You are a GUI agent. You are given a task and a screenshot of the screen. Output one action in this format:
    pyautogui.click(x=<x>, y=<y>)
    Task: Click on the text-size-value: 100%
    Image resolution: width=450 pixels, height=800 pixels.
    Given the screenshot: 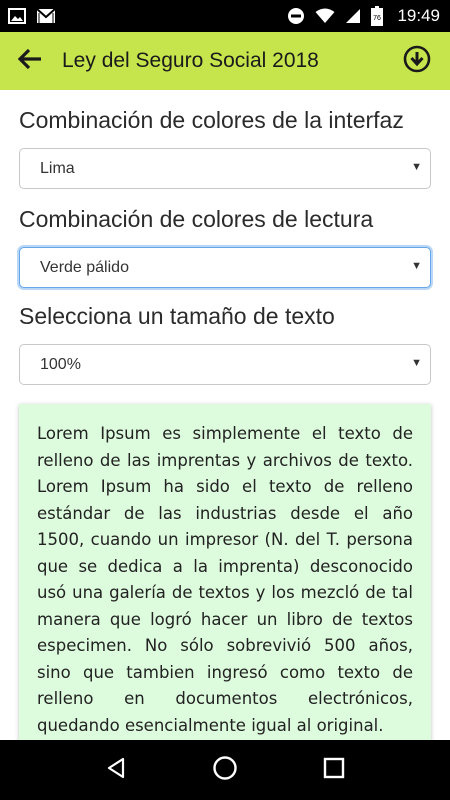 What is the action you would take?
    pyautogui.click(x=60, y=364)
    